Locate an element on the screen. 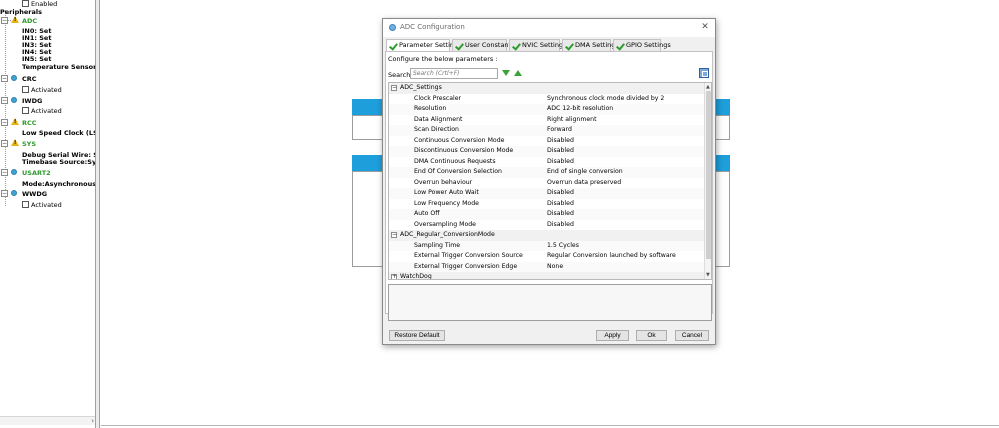  parameter-row: Oversampling Mode Disabled is located at coordinates (547, 225).